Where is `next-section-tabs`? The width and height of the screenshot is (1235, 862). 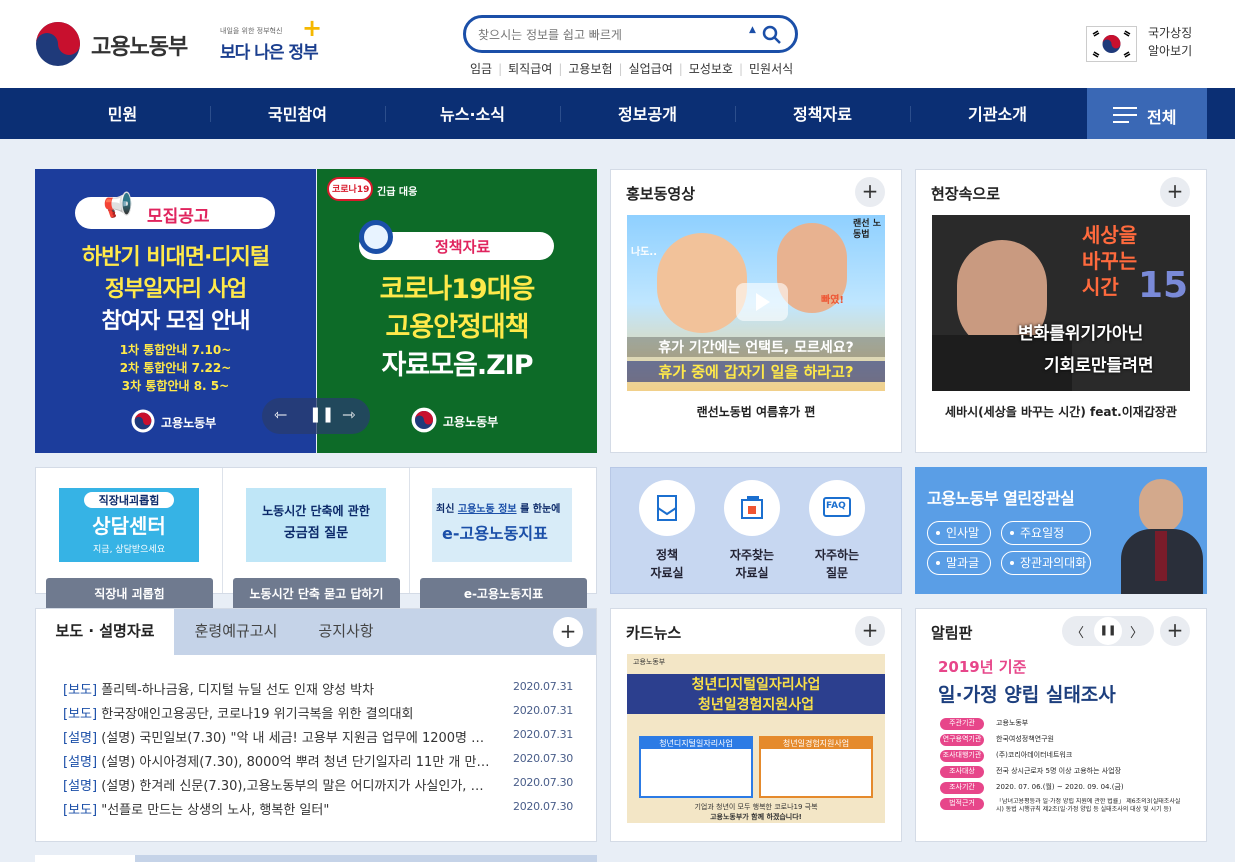 next-section-tabs is located at coordinates (316, 858).